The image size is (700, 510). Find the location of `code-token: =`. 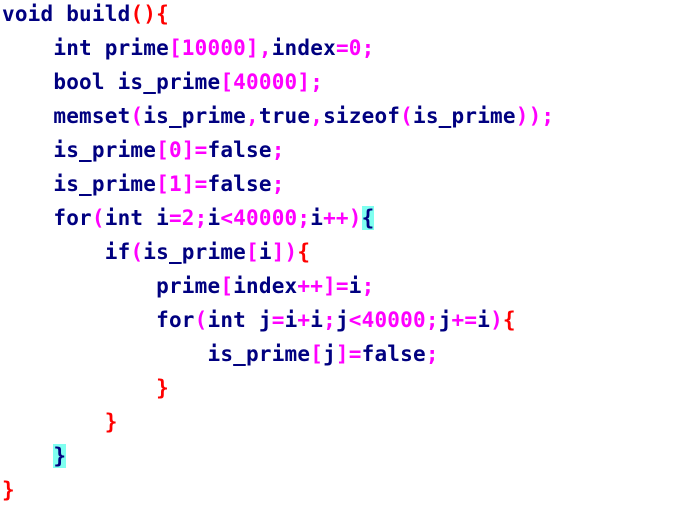

code-token: = is located at coordinates (278, 320).